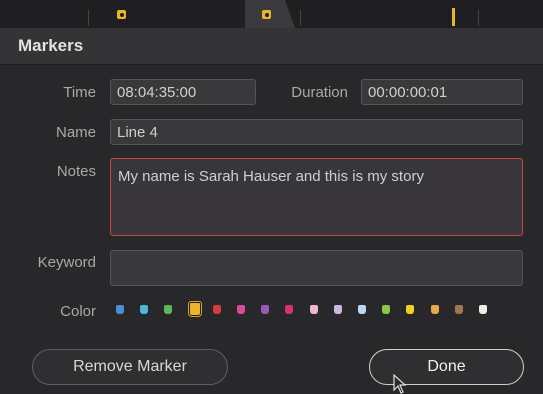 Image resolution: width=543 pixels, height=394 pixels. Describe the element at coordinates (130, 367) in the screenshot. I see `remove-marker-button: Remove Marker` at that location.